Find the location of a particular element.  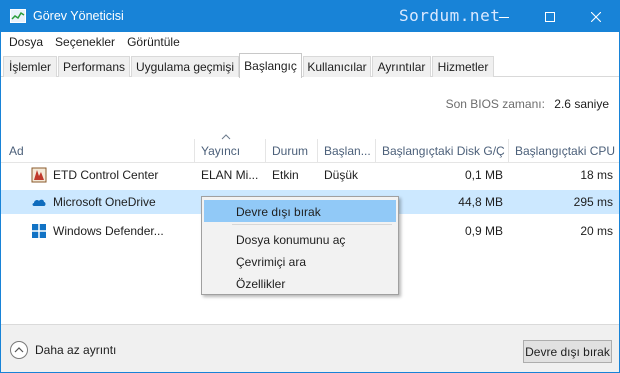

bios-time: Son BIOS zamanı: 2.6 saniye is located at coordinates (527, 104).